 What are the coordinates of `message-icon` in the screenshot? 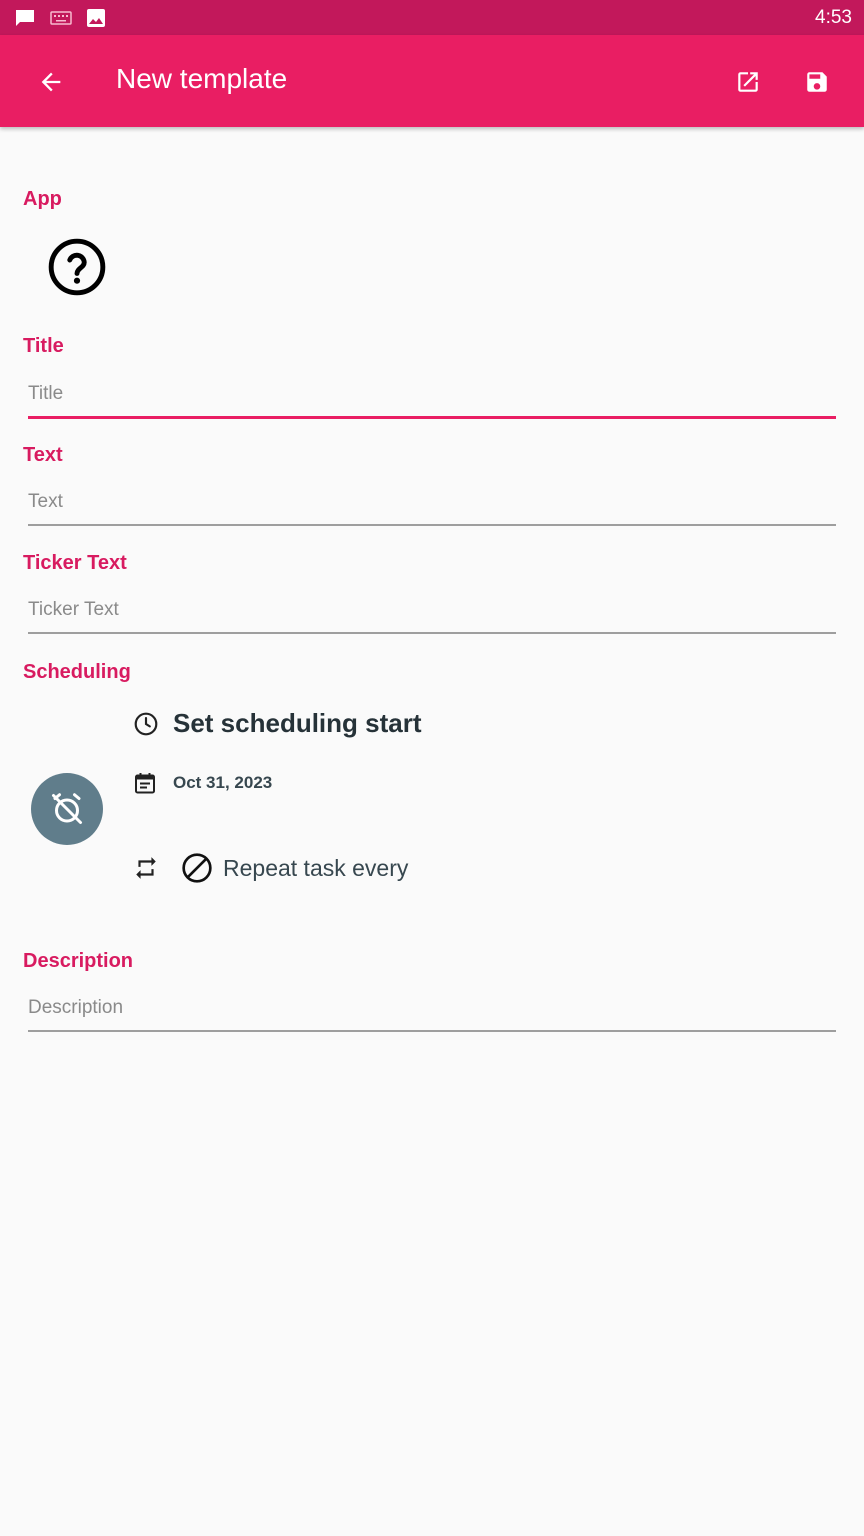 It's located at (25, 18).